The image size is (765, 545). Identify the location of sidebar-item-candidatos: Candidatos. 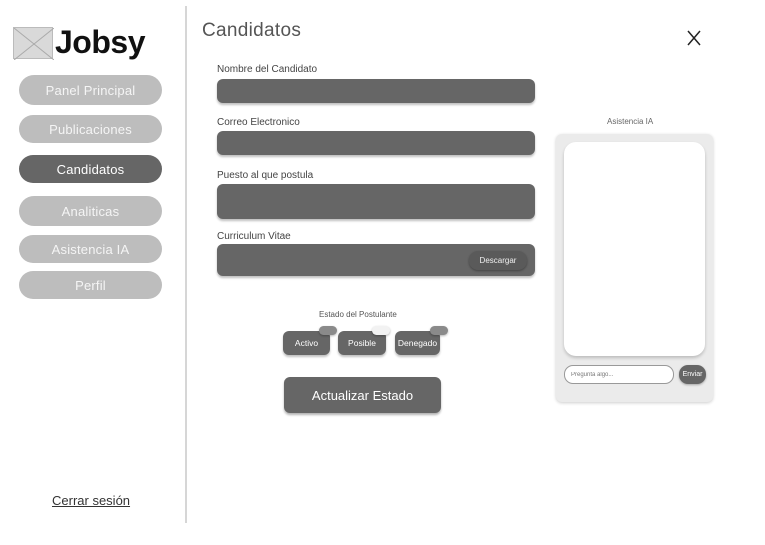
(90, 169).